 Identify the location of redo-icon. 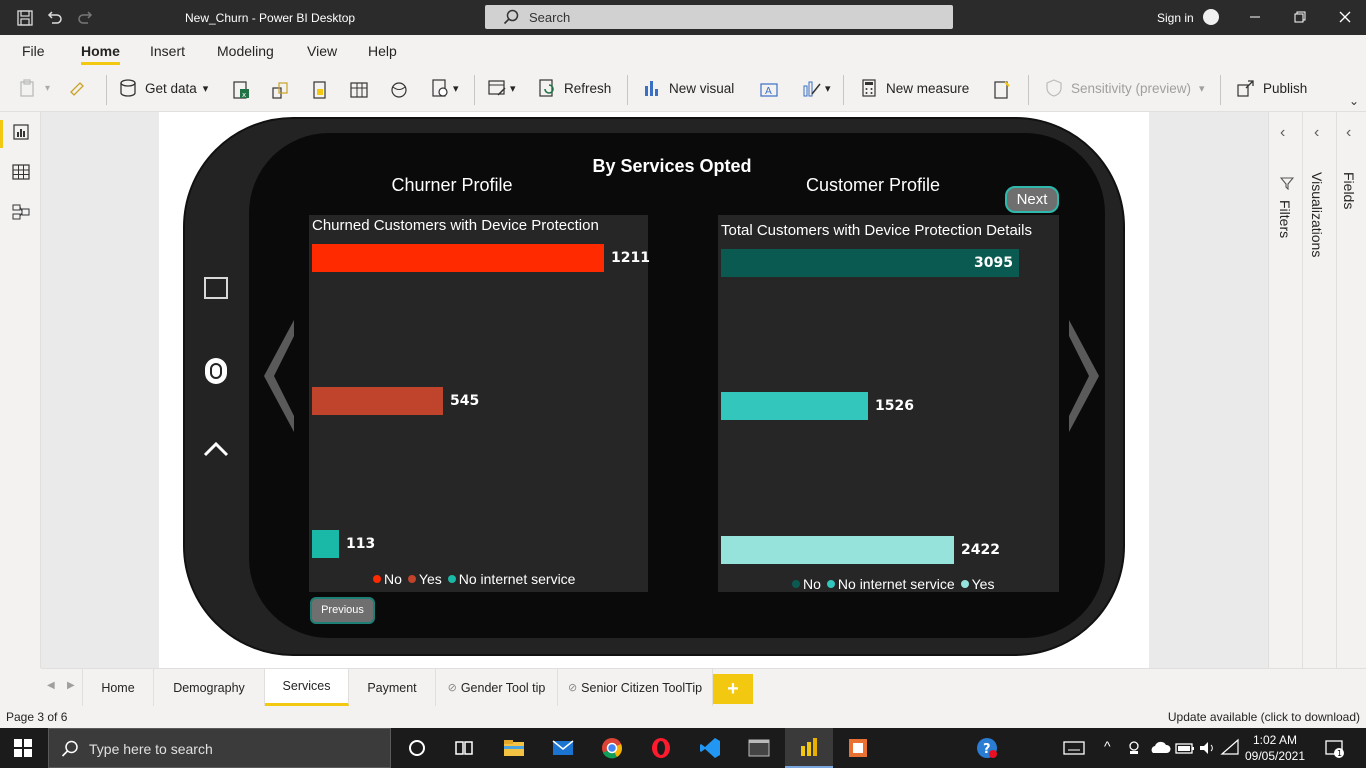
(85, 18).